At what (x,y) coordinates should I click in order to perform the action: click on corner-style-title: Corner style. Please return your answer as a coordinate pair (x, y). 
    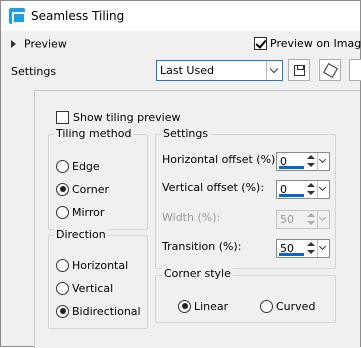
    Looking at the image, I should click on (197, 273).